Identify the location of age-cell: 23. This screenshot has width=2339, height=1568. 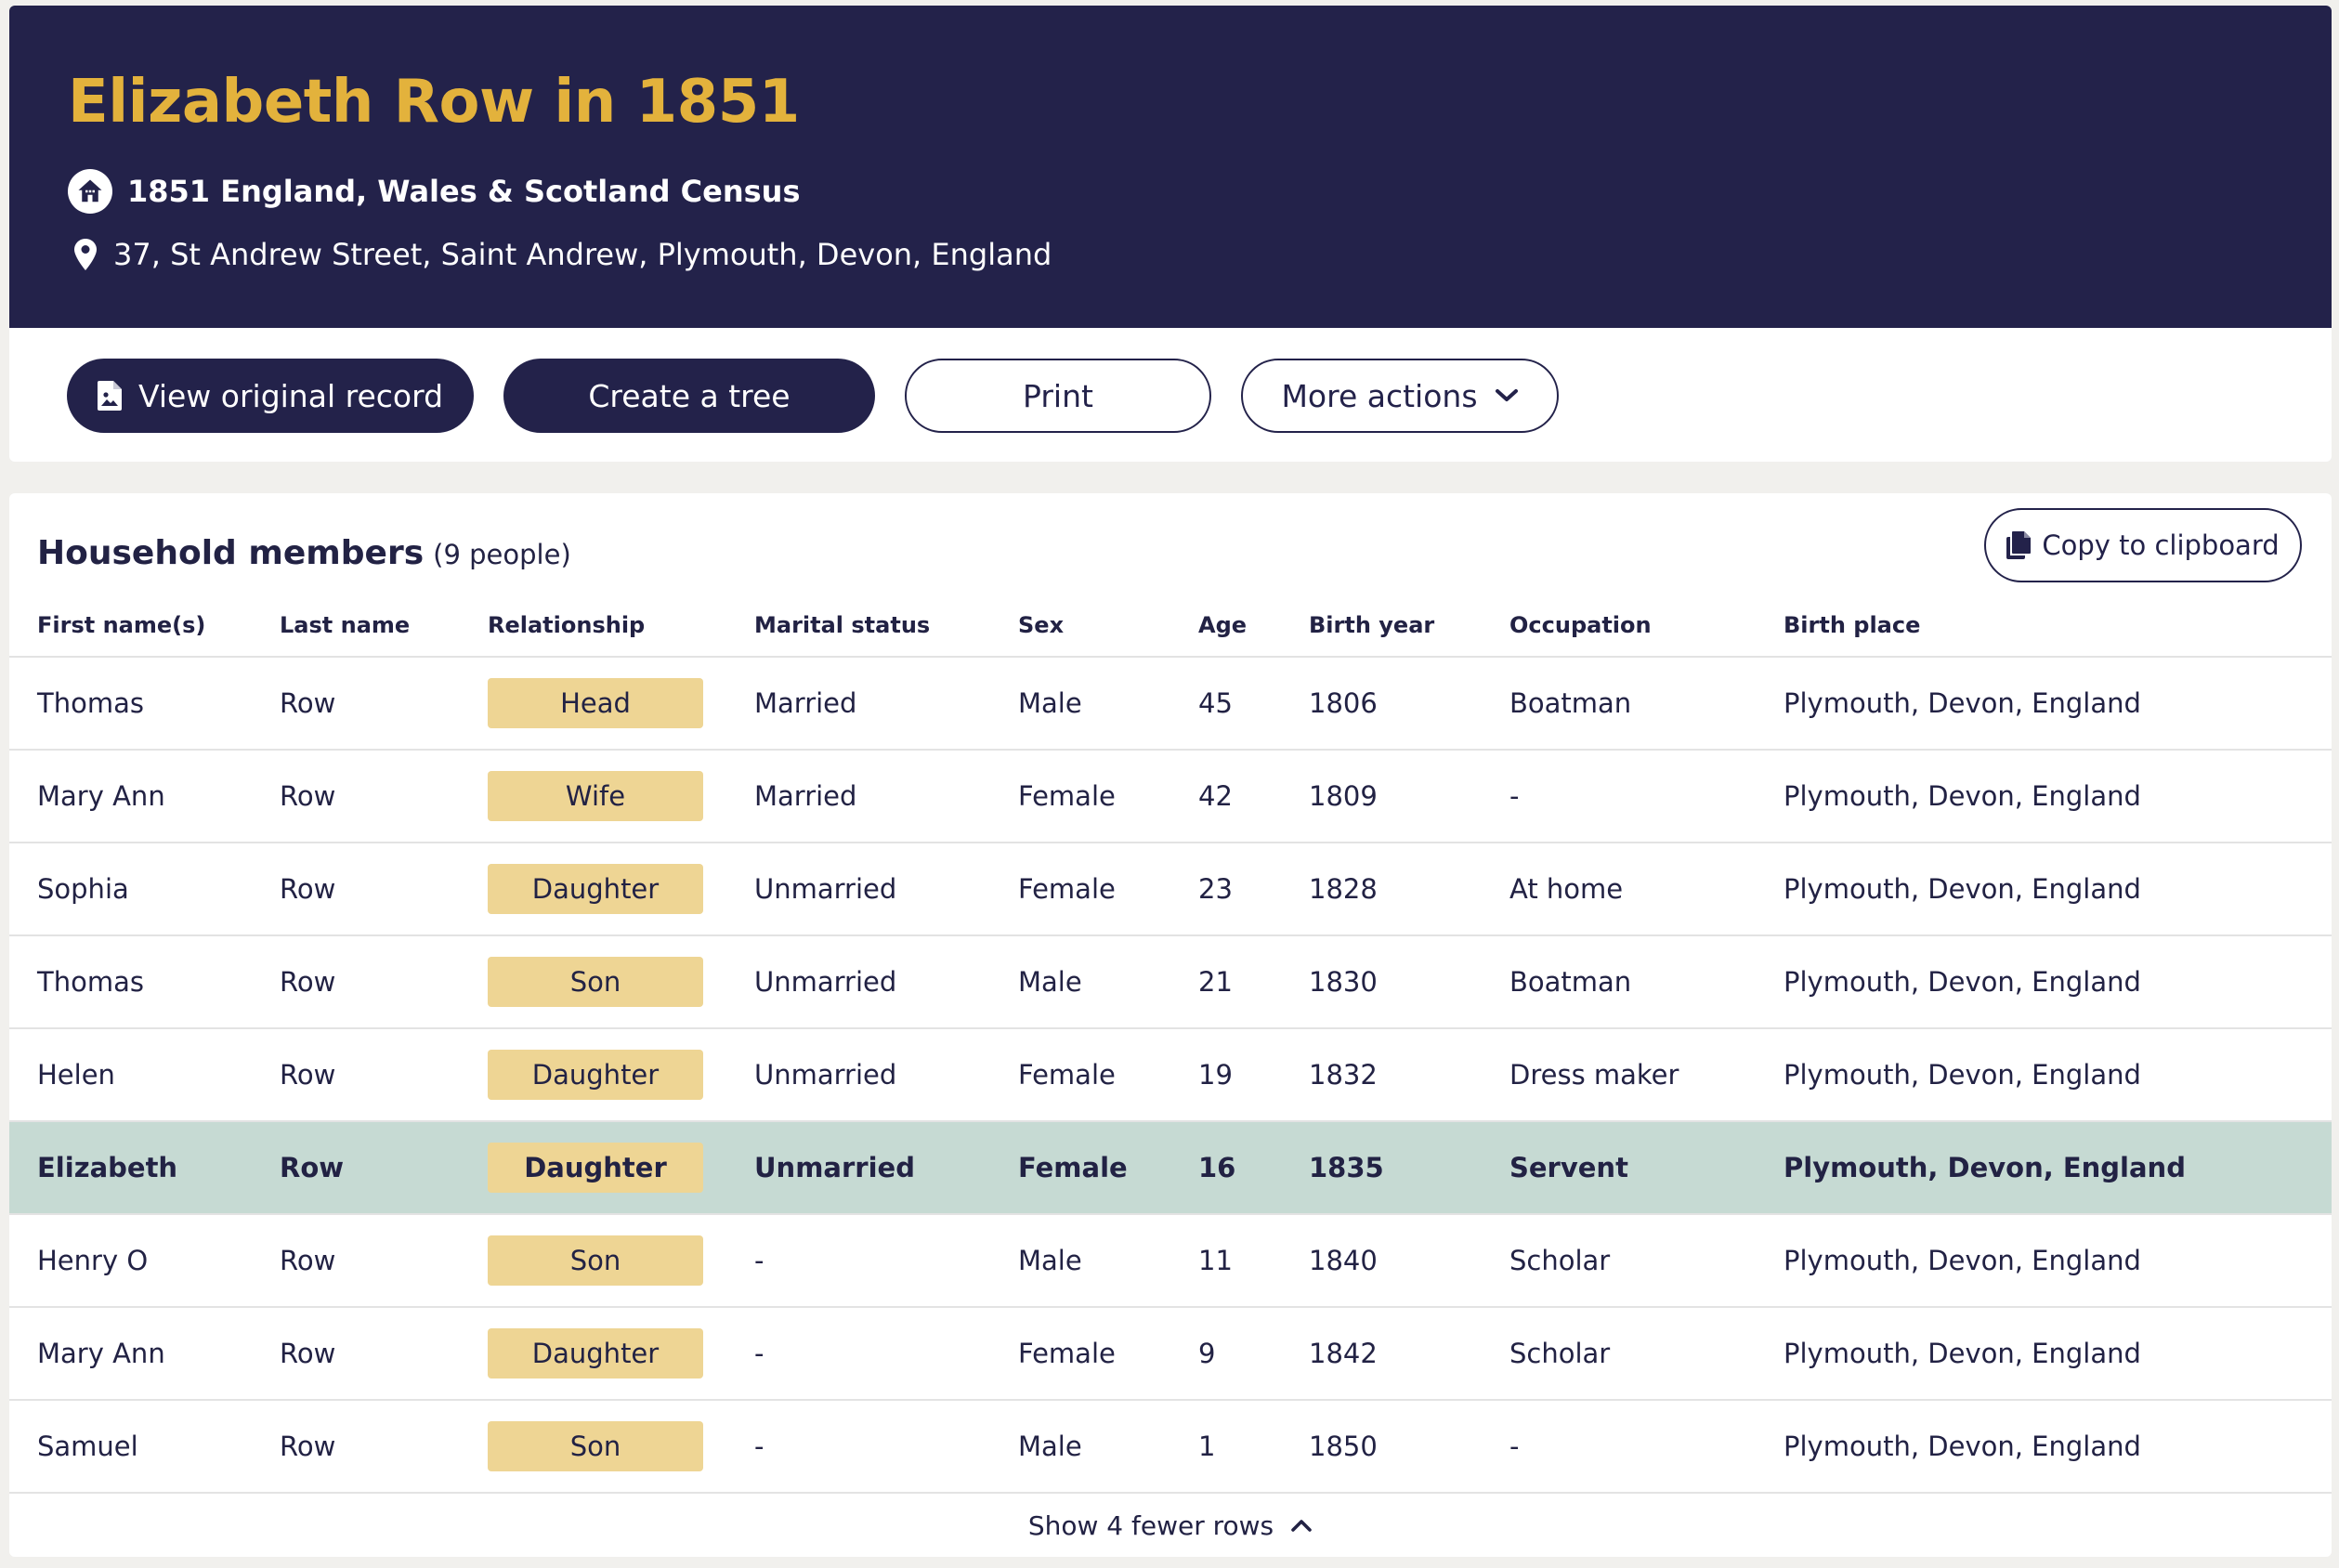
(1253, 889).